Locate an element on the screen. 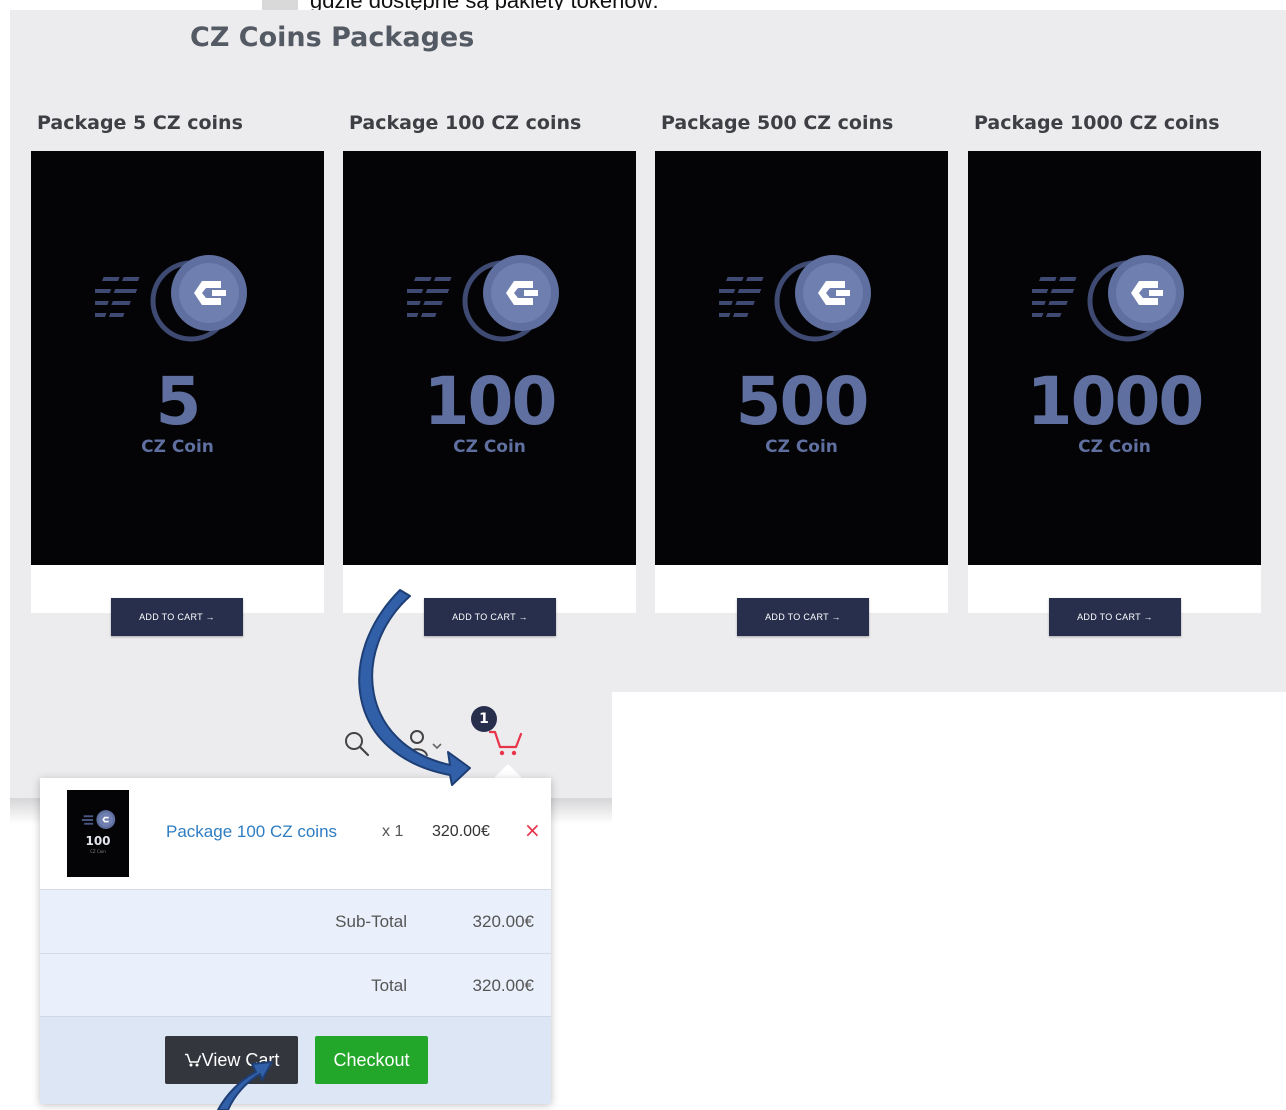 This screenshot has width=1286, height=1110. user-icon is located at coordinates (425, 743).